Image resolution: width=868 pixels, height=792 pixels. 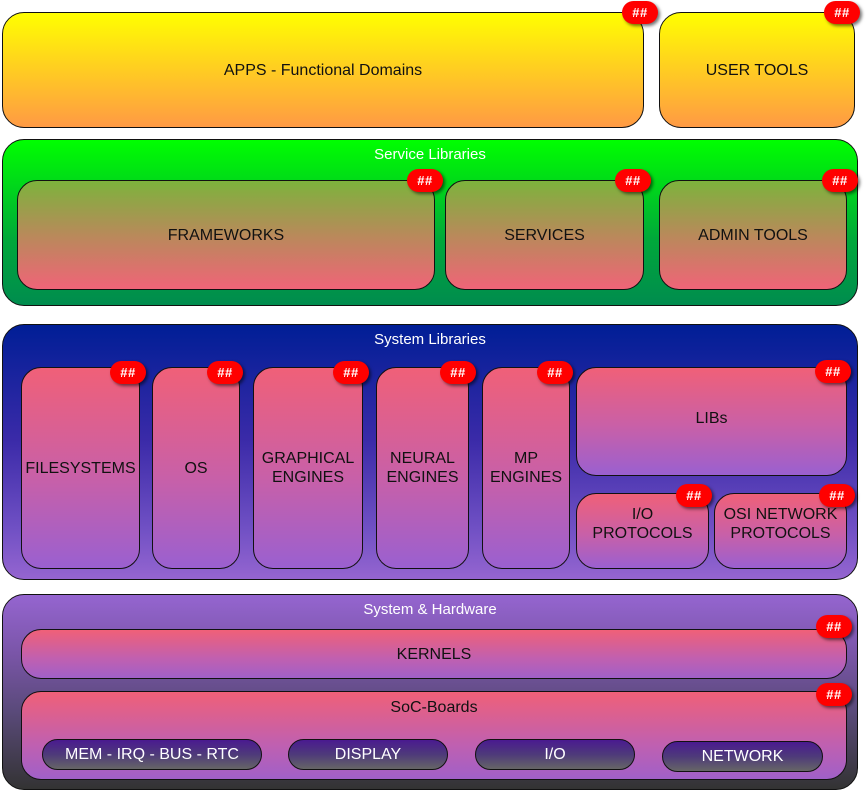 I want to click on apps-badge: ##, so click(x=640, y=12).